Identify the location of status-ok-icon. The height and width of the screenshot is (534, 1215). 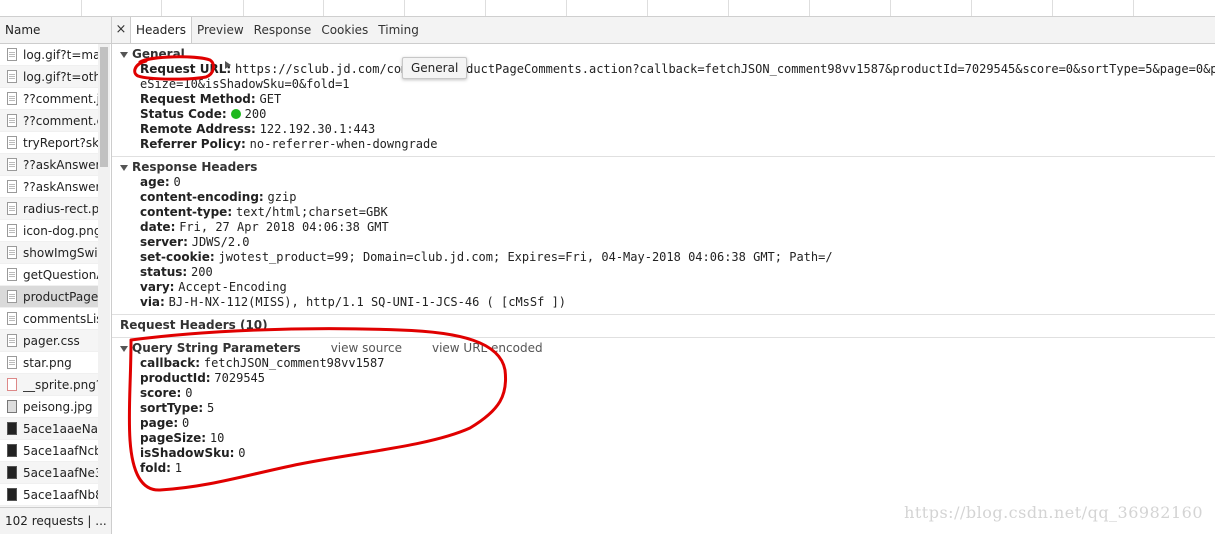
(235, 114).